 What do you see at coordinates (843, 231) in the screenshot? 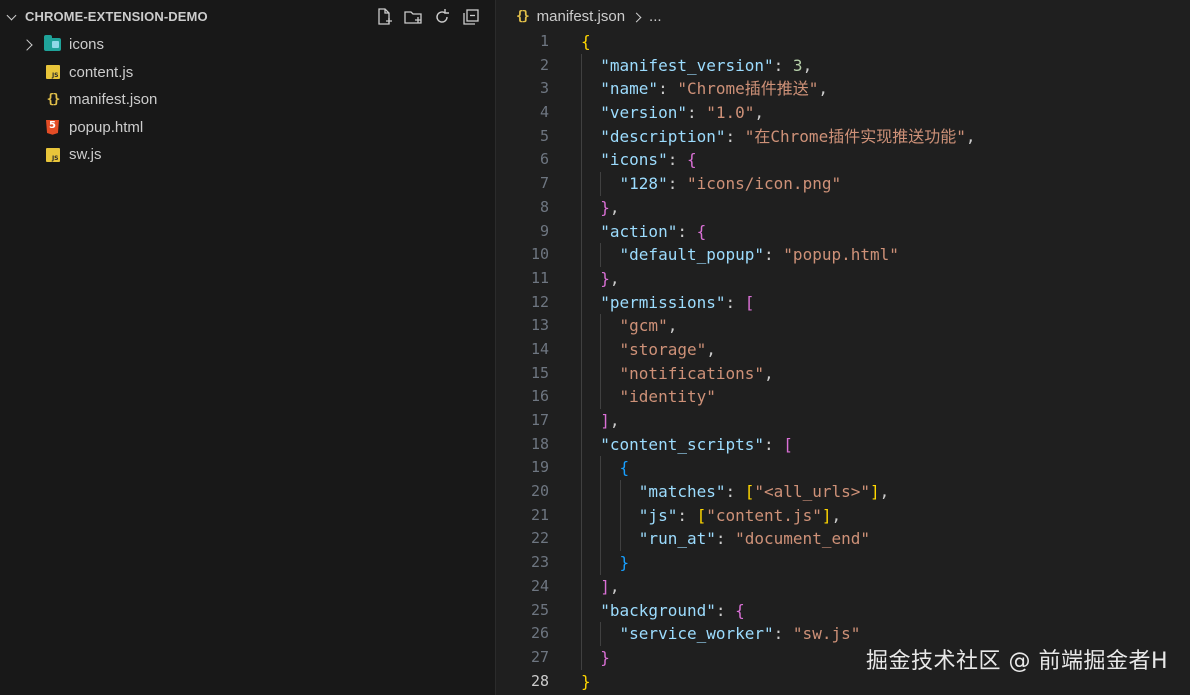
I see `code-line: 9 "action": {` at bounding box center [843, 231].